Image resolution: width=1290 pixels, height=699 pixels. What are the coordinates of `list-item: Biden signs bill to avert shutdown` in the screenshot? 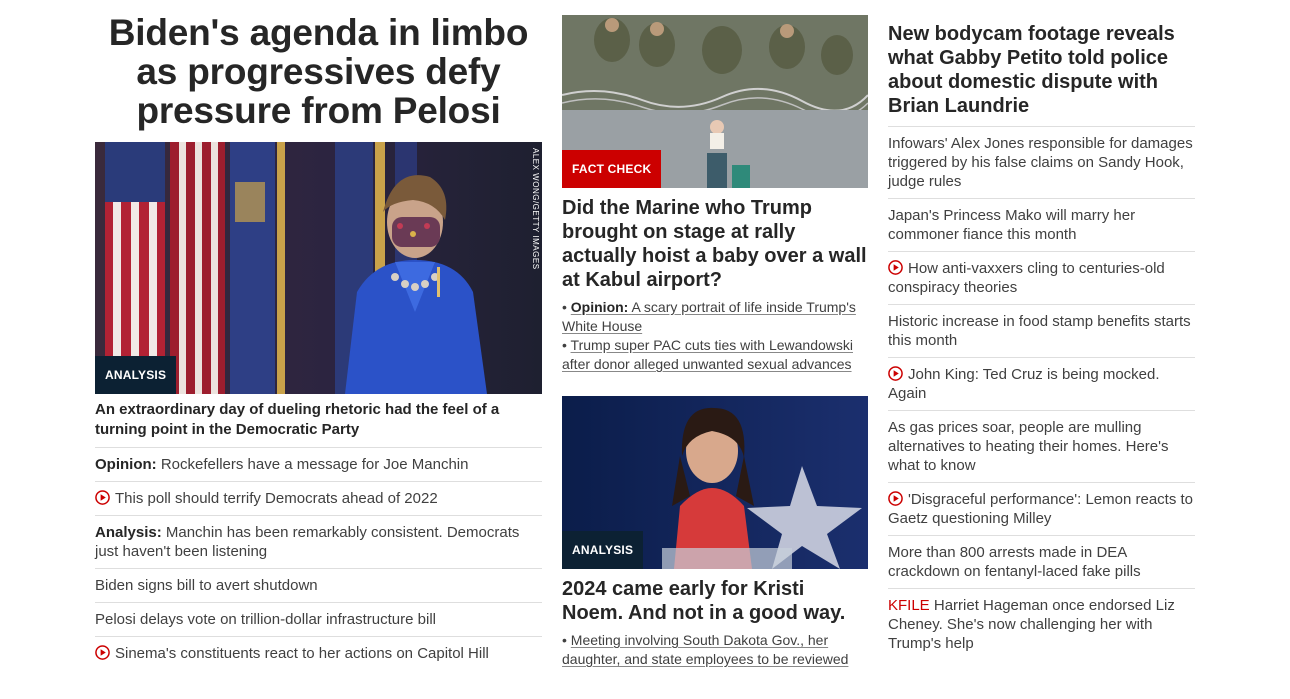 It's located at (318, 586).